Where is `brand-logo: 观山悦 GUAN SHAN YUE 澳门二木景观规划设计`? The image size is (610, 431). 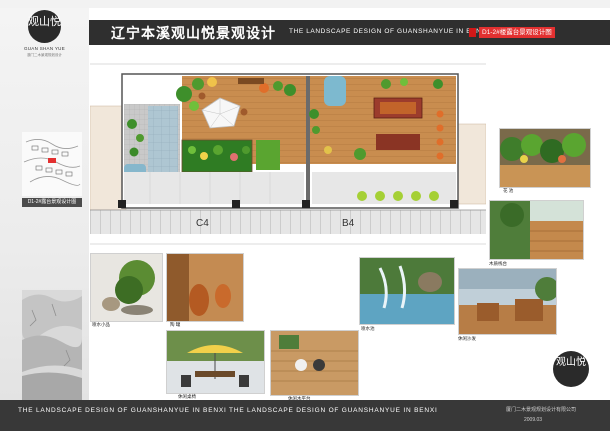
brand-logo: 观山悦 GUAN SHAN YUE 澳门二木景观规划设计 is located at coordinates (44, 35).